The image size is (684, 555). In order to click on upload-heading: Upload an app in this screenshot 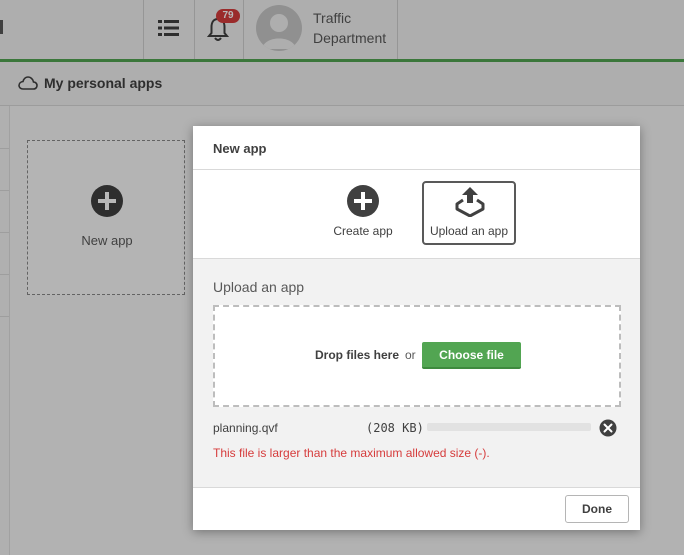, I will do `click(259, 287)`.